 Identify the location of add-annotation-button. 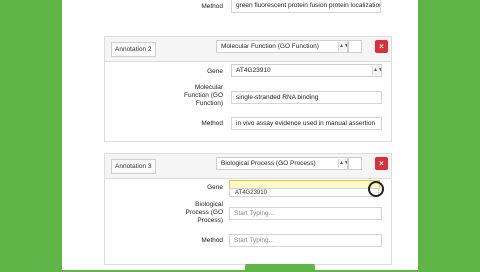
(280, 268).